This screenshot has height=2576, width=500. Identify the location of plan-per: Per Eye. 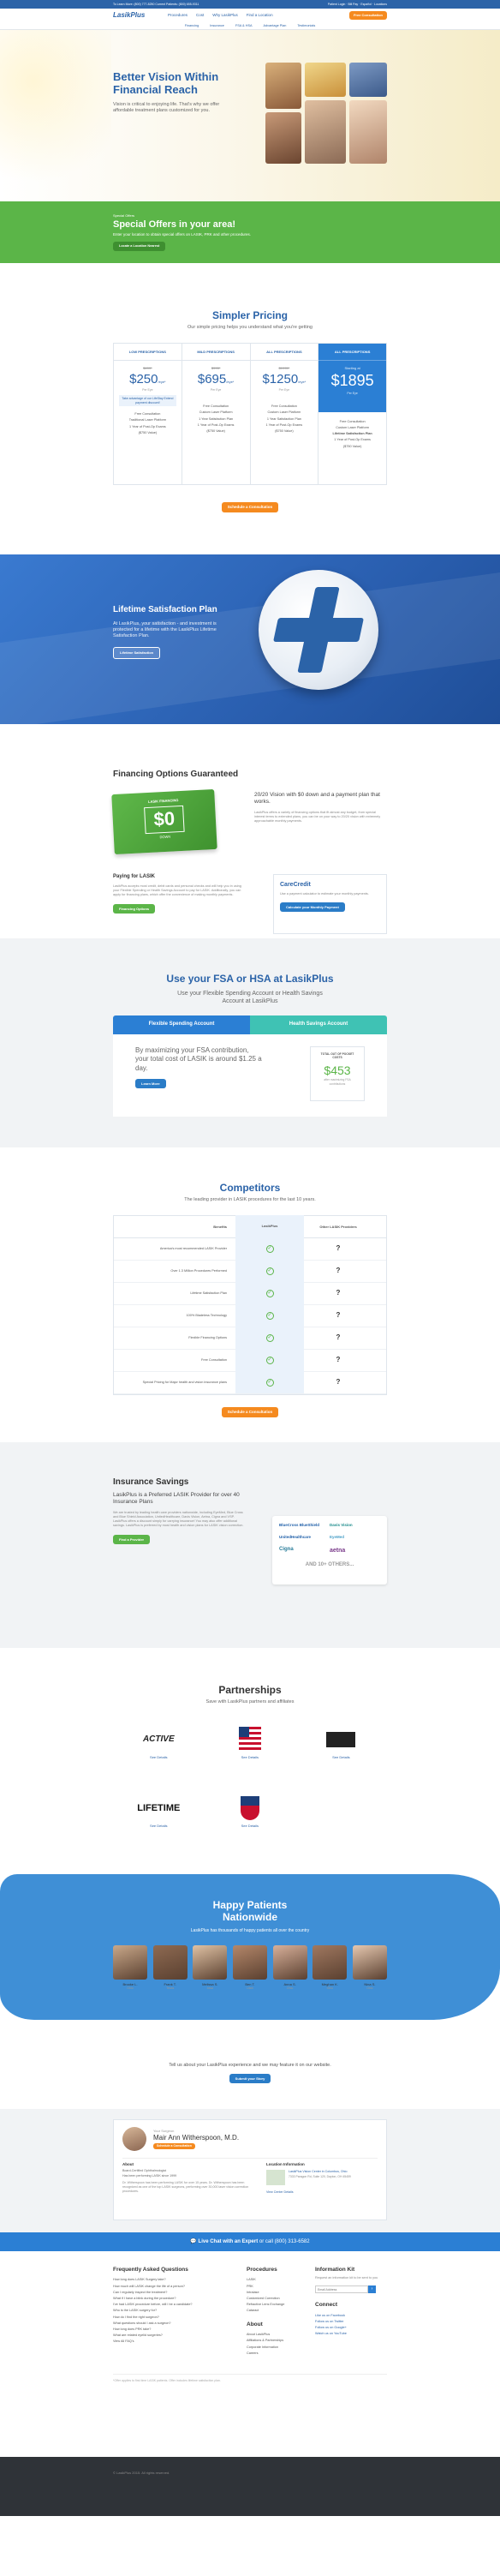
(216, 389).